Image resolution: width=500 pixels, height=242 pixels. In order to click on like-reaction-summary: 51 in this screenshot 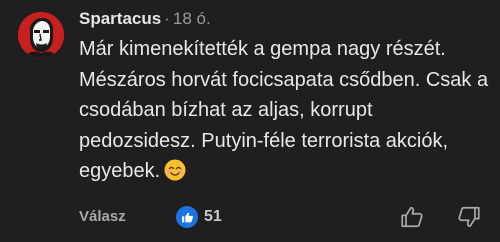, I will do `click(199, 217)`.